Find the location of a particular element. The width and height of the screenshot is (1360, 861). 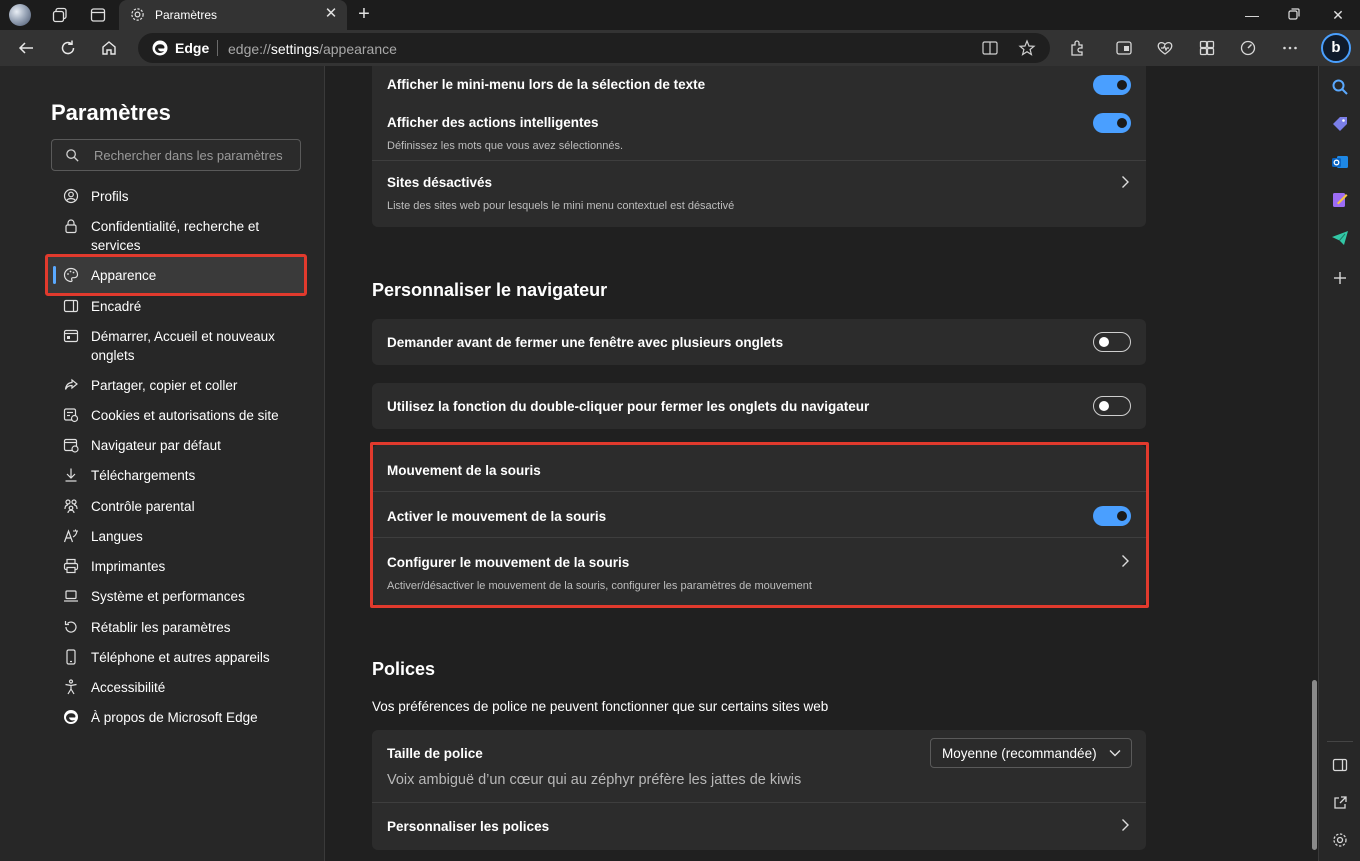

search-icon is located at coordinates (72, 155).